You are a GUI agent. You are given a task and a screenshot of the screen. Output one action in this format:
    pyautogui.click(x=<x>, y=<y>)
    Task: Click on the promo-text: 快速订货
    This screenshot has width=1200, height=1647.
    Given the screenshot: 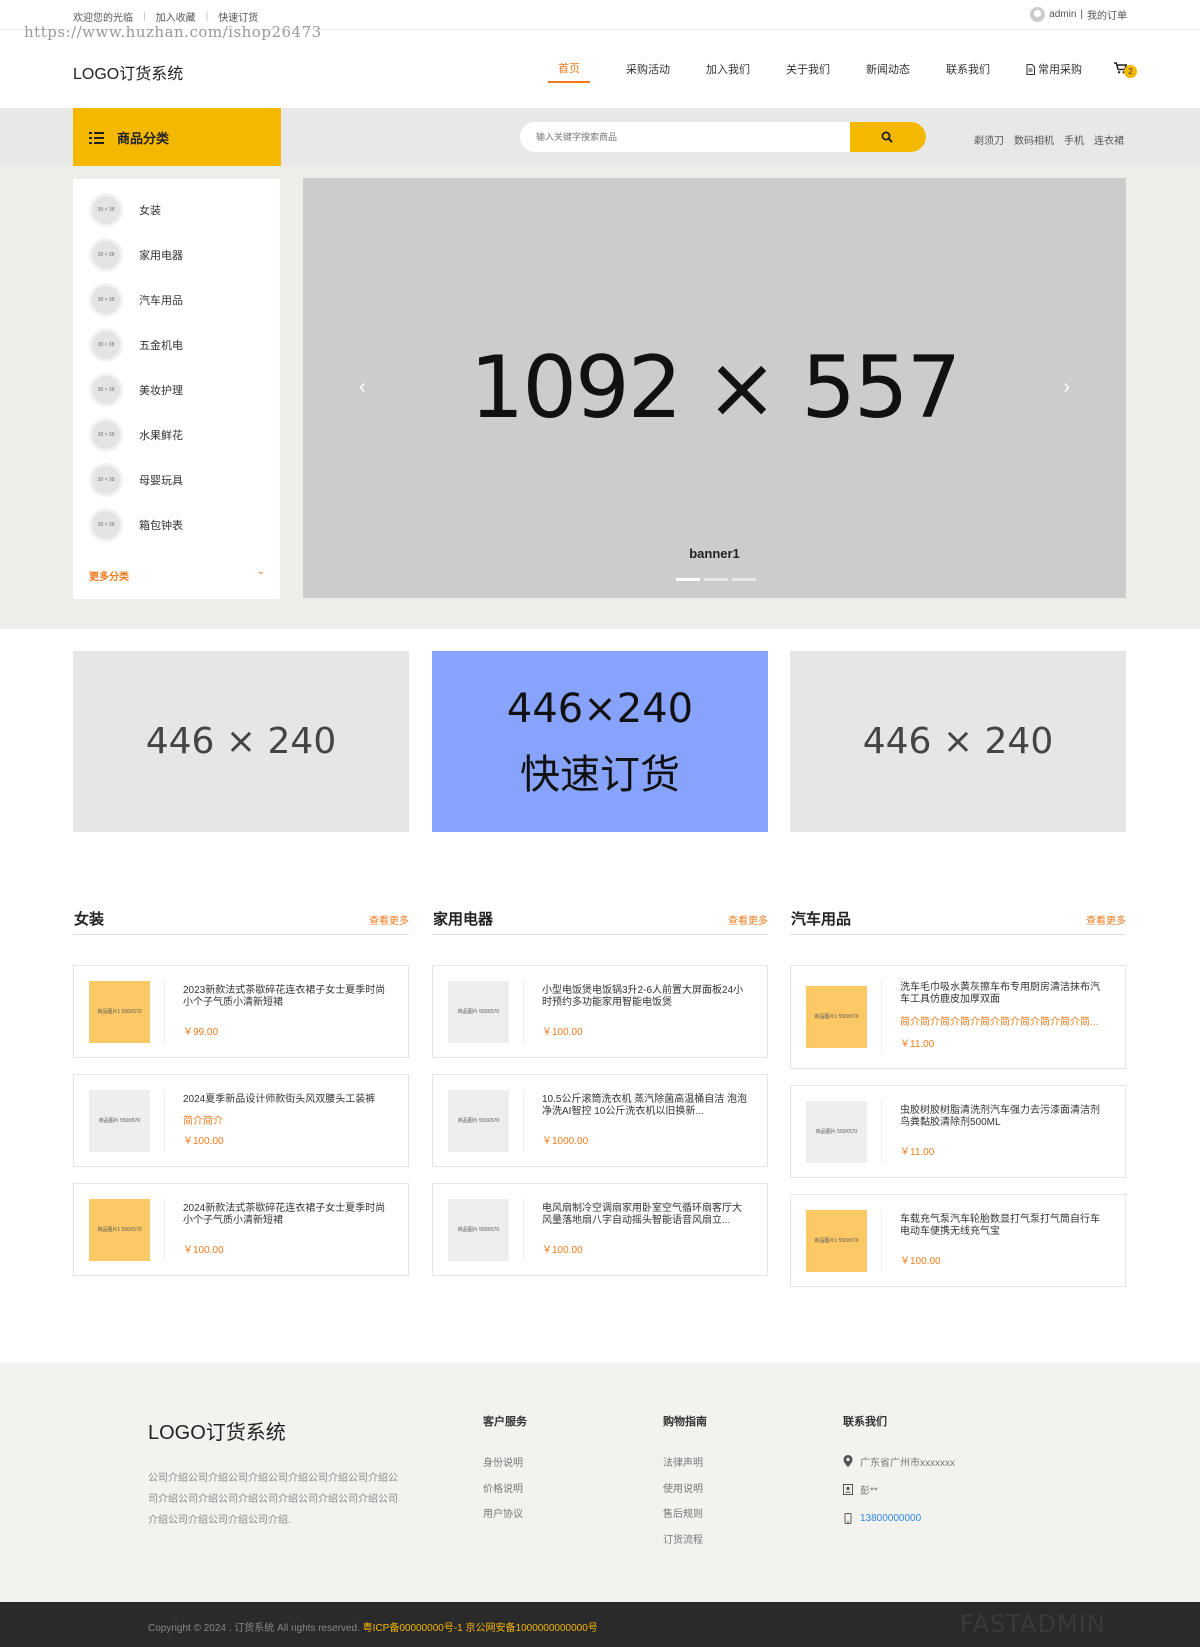 What is the action you would take?
    pyautogui.click(x=600, y=774)
    